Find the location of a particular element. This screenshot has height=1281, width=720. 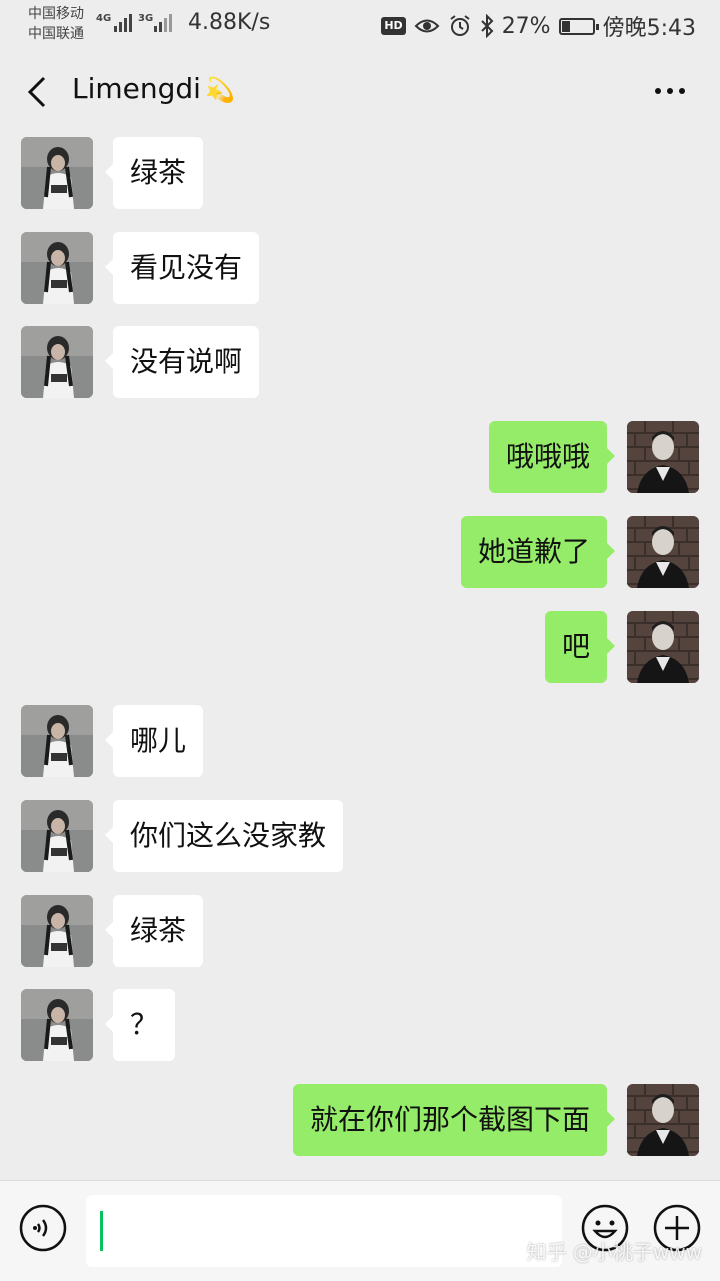

message-bubble: 看见没有 is located at coordinates (182, 268).